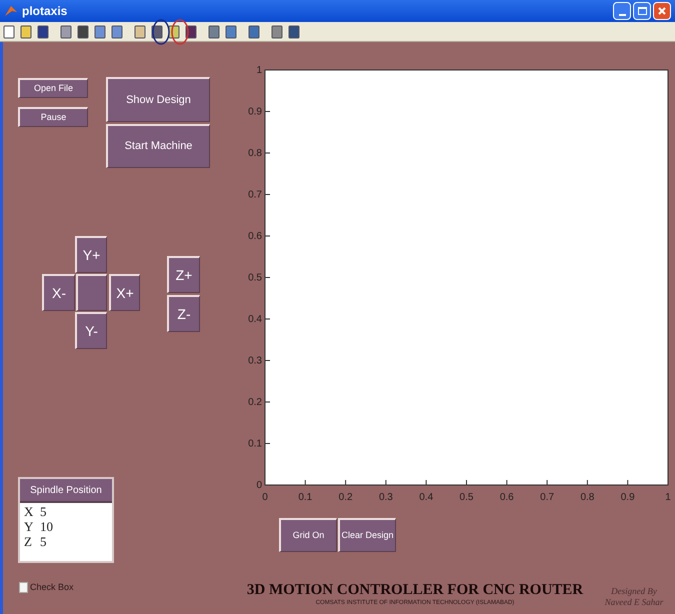 Image resolution: width=675 pixels, height=614 pixels. Describe the element at coordinates (255, 236) in the screenshot. I see `y-tick-label: 0.6` at that location.